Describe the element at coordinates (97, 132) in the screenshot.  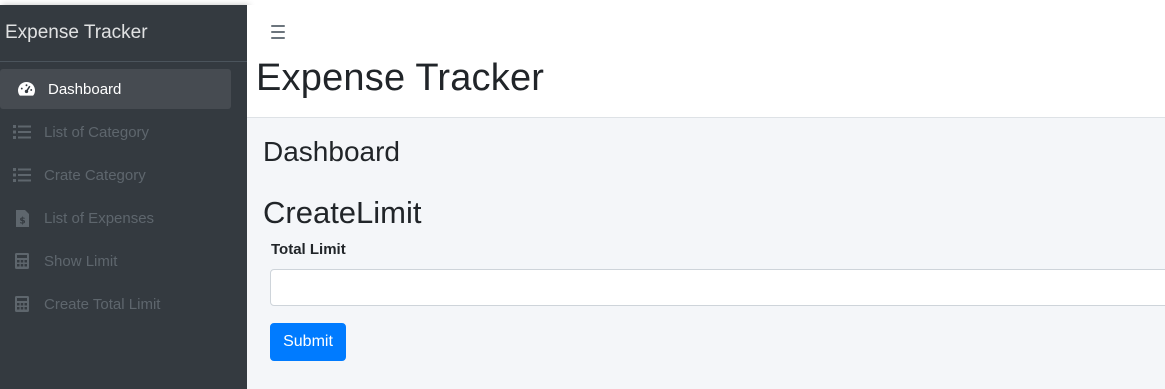
I see `sidebar-item-label: List of Category` at that location.